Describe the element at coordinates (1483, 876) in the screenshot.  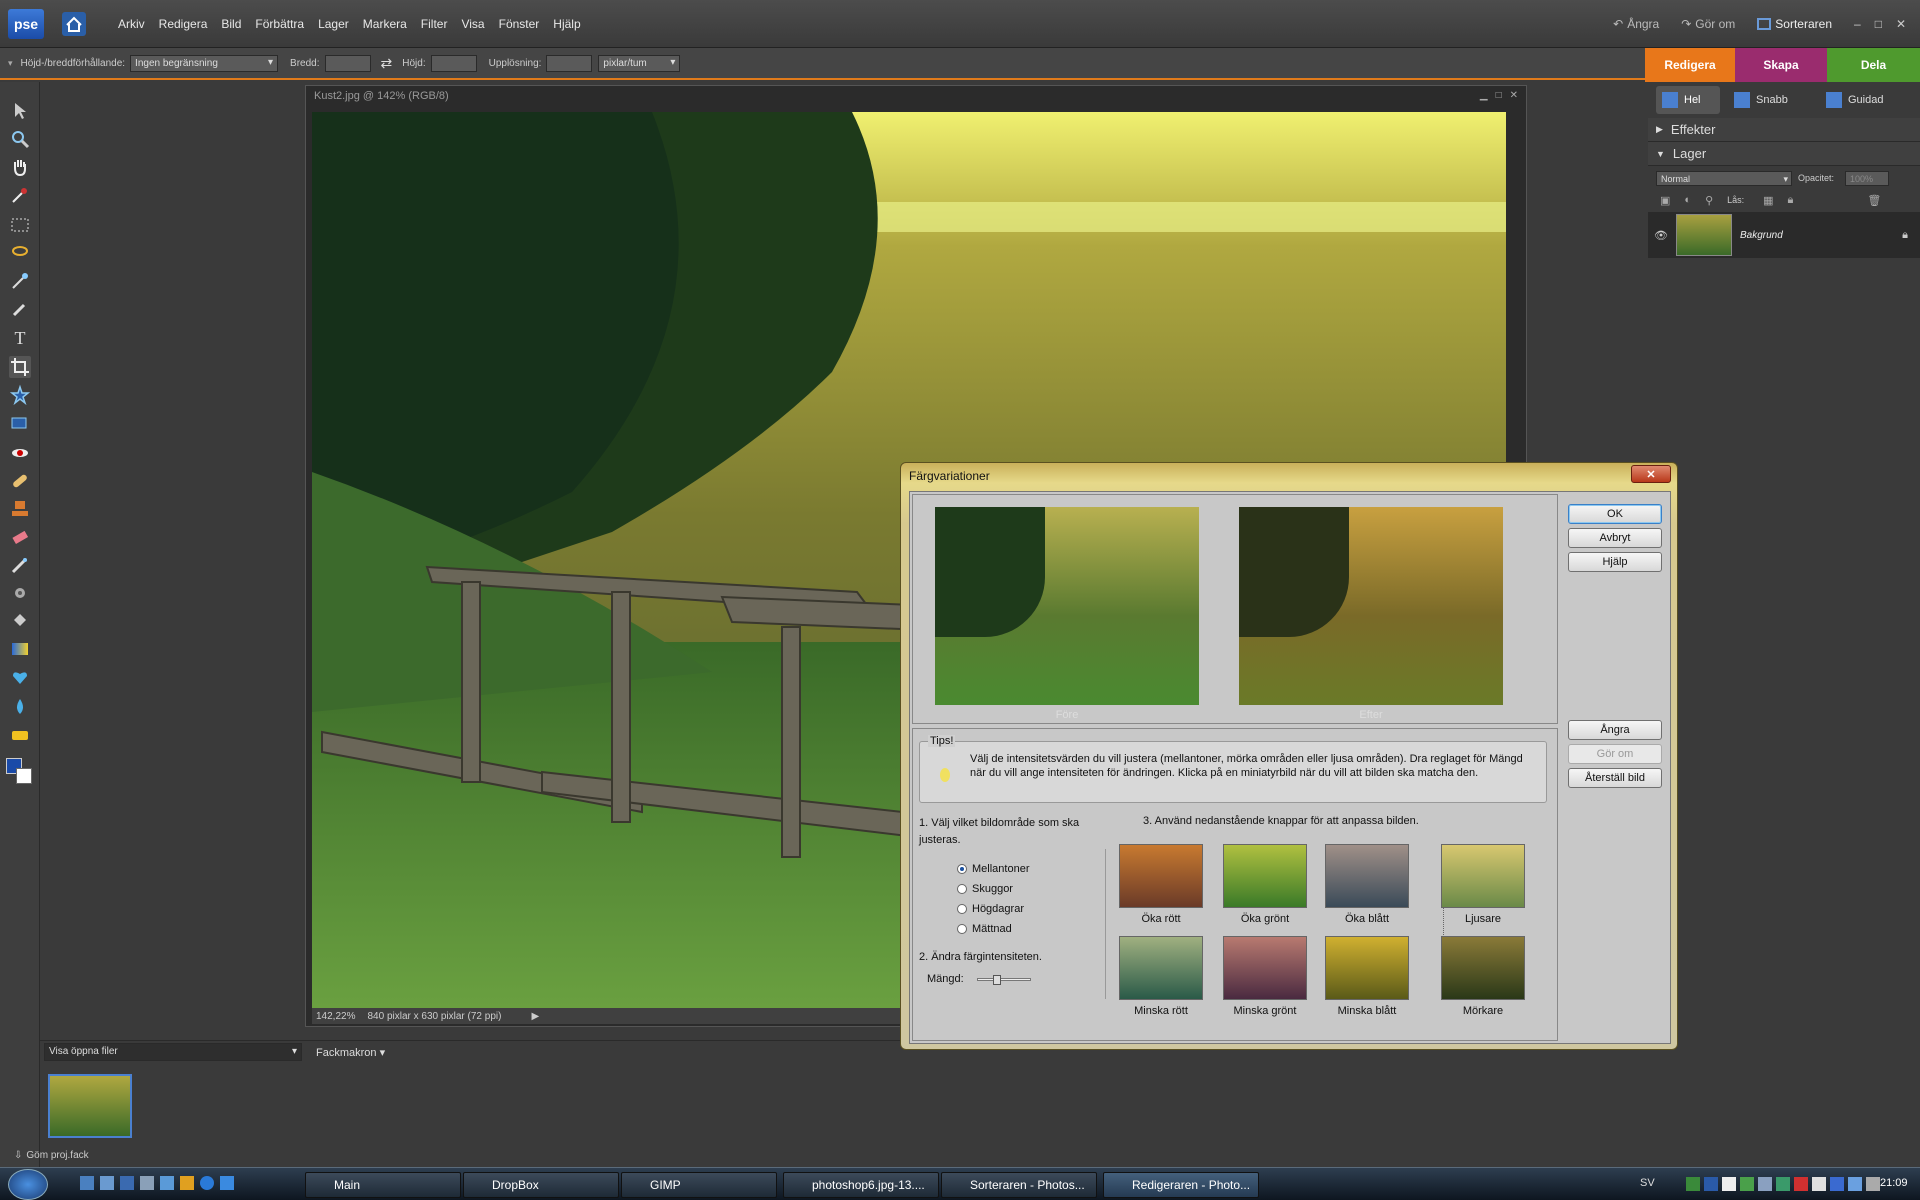
I see `thumb-lighter` at that location.